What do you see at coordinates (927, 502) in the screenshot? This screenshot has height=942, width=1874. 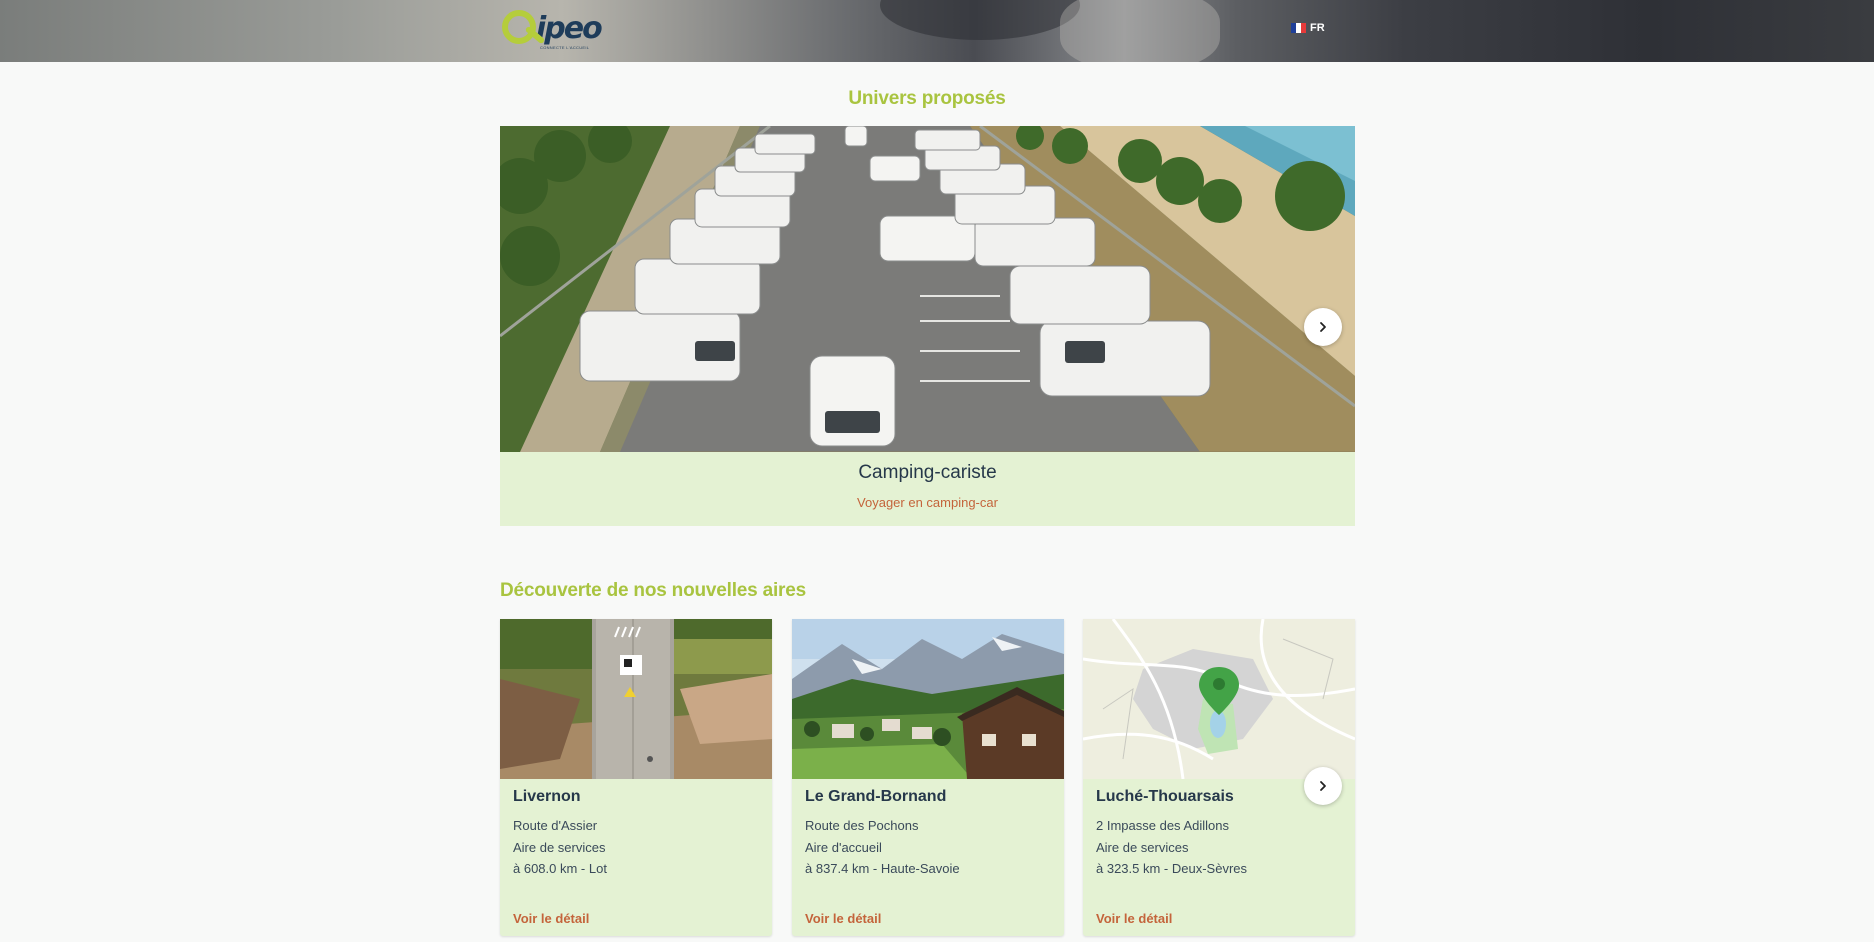 I see `univers-slide-subtitle: Voyager en camping-car` at bounding box center [927, 502].